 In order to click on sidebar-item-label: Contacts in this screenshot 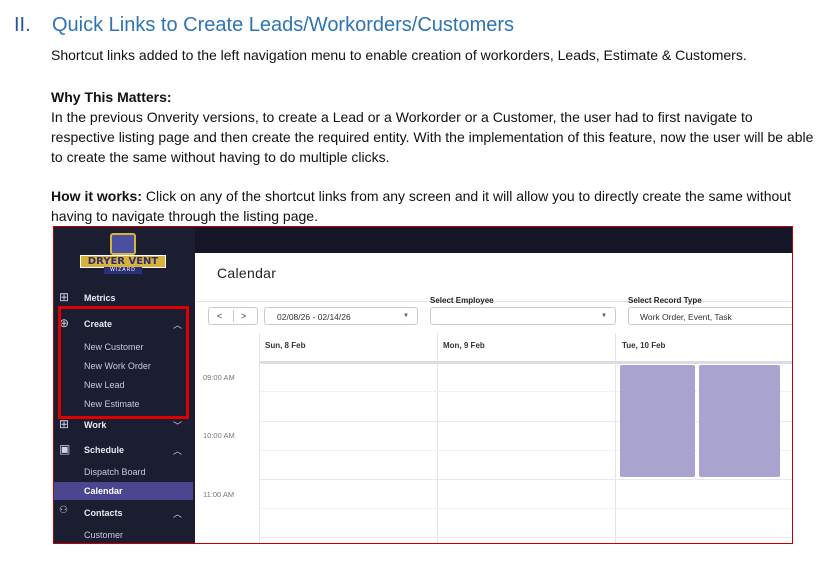, I will do `click(103, 513)`.